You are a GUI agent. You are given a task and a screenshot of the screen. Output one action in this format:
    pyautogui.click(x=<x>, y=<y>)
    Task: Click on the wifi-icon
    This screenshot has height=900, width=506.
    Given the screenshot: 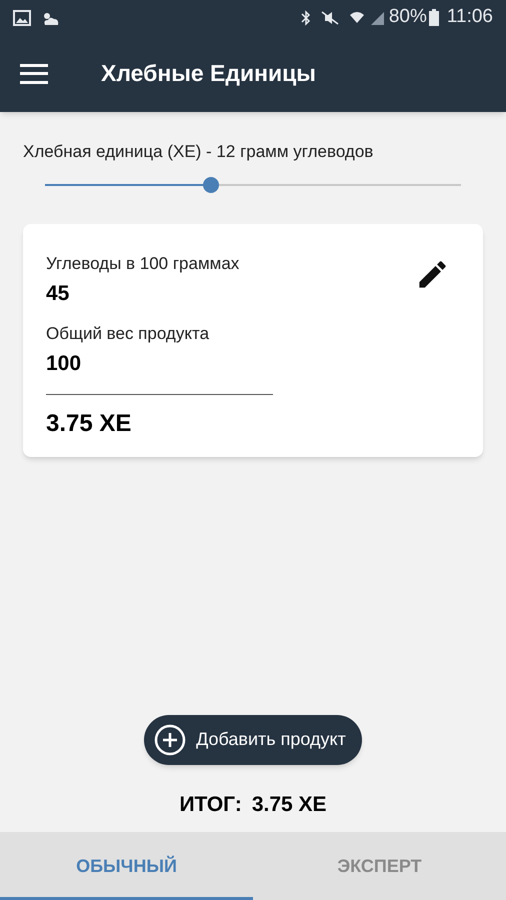 What is the action you would take?
    pyautogui.click(x=356, y=18)
    